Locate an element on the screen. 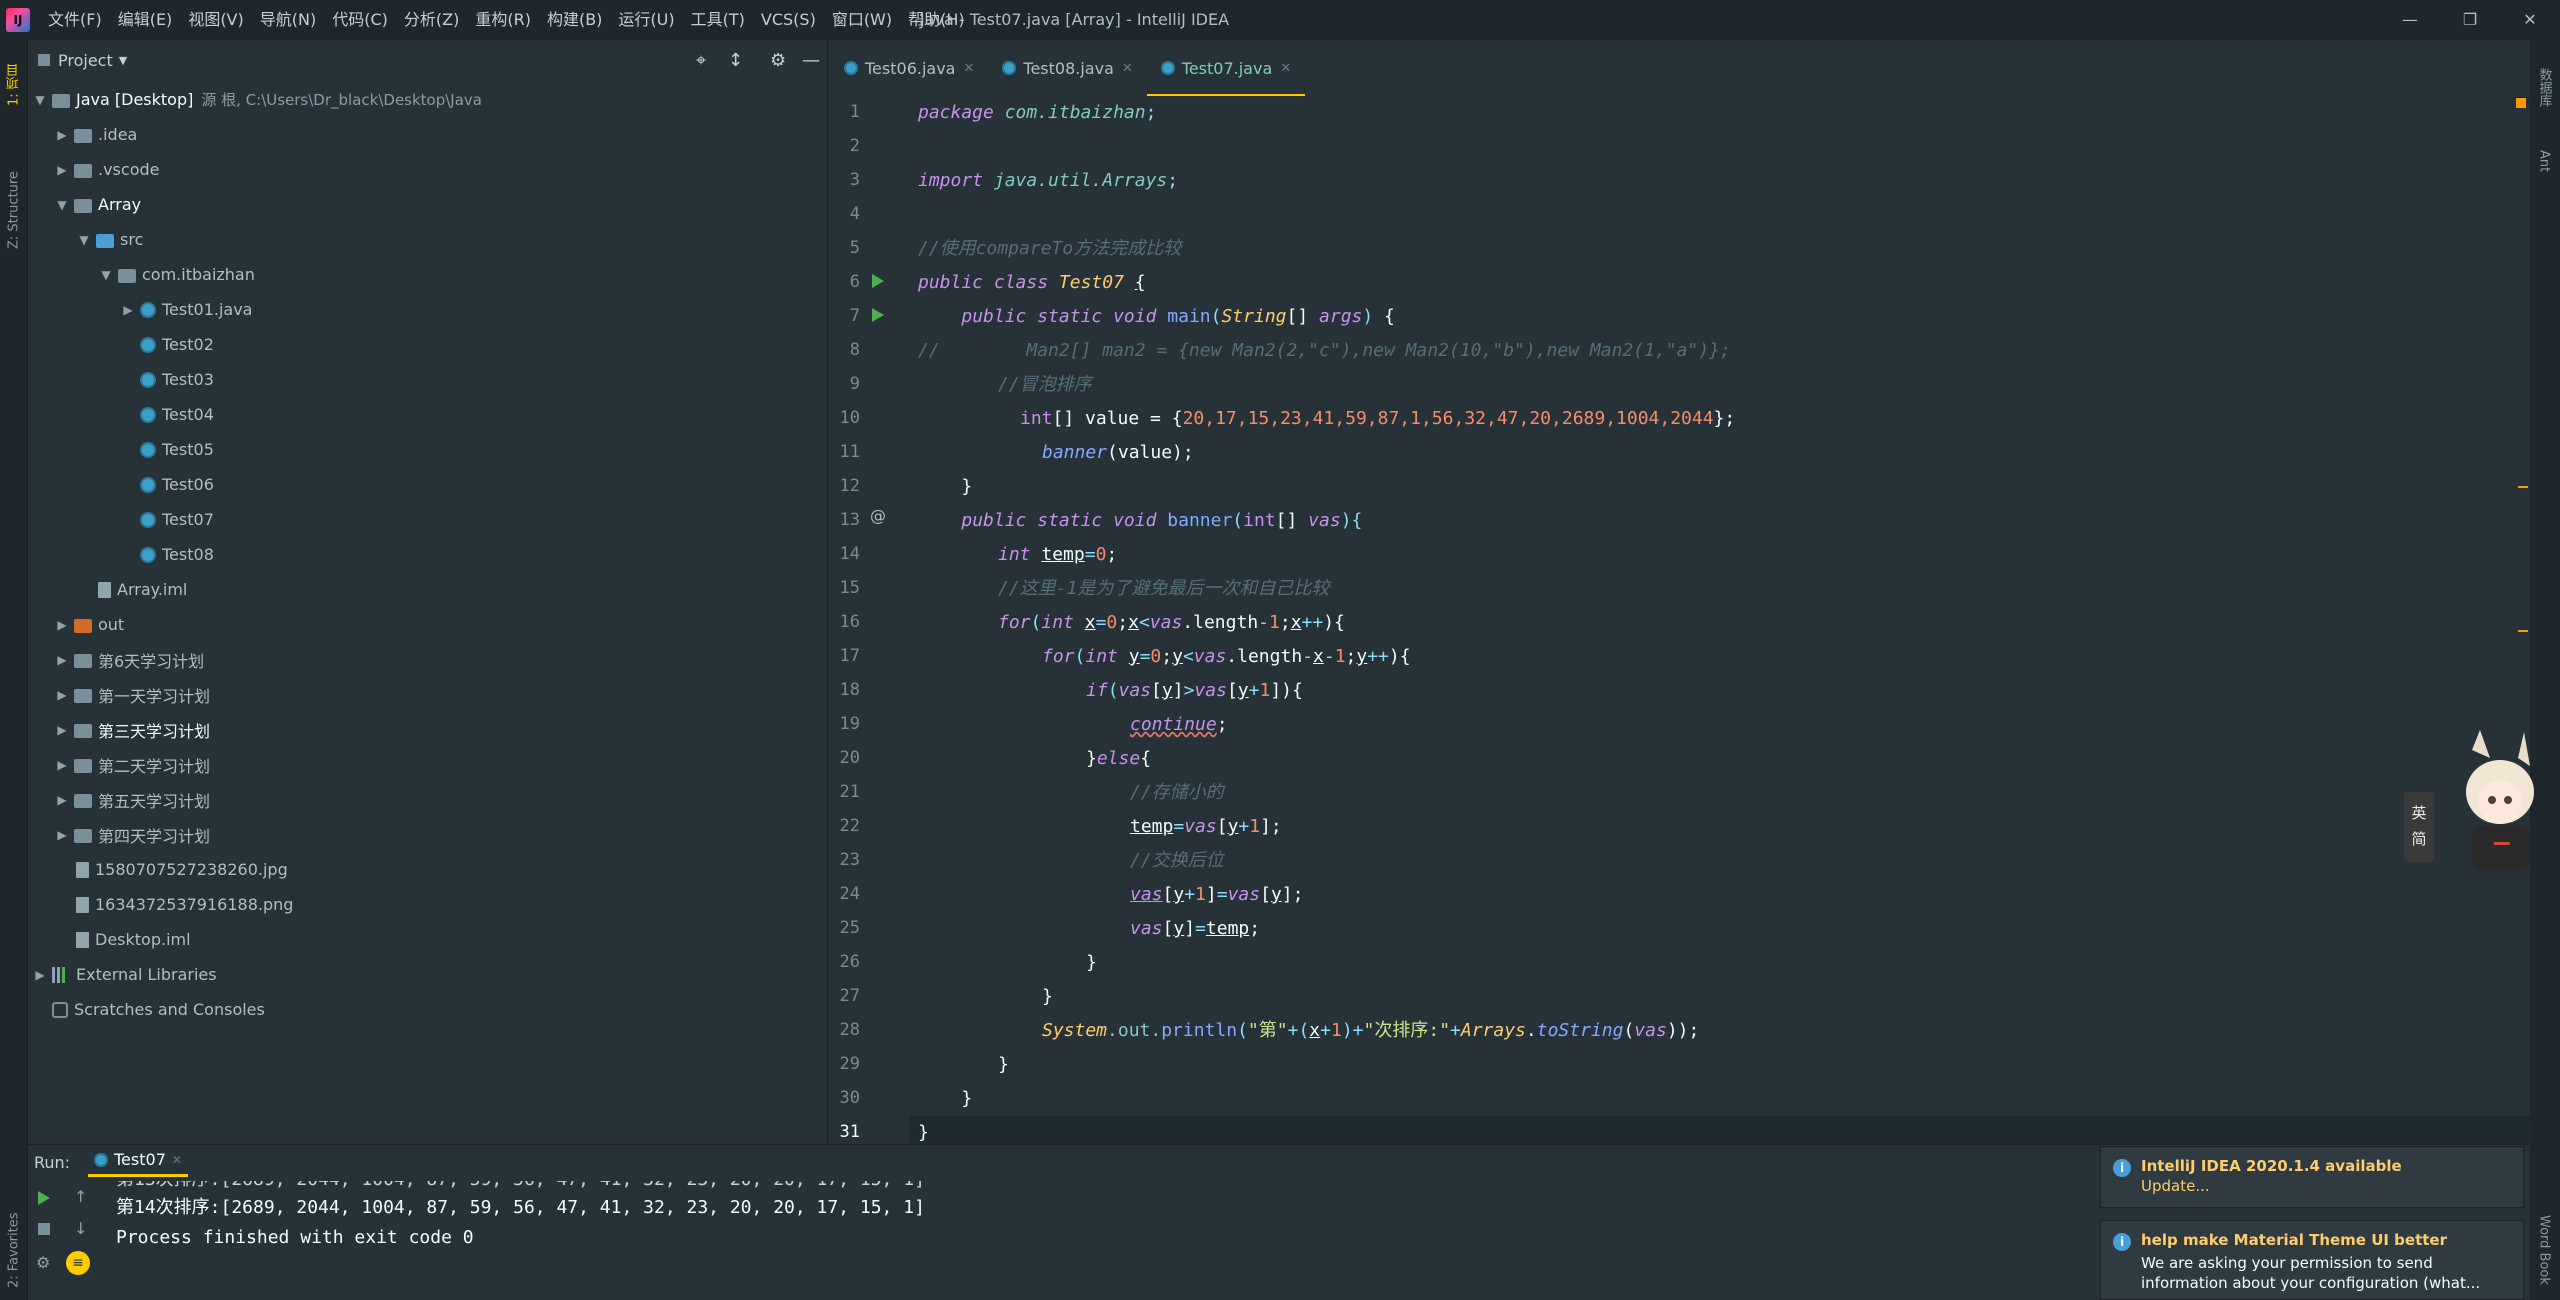  ime-indicator: 英简 is located at coordinates (2419, 827).